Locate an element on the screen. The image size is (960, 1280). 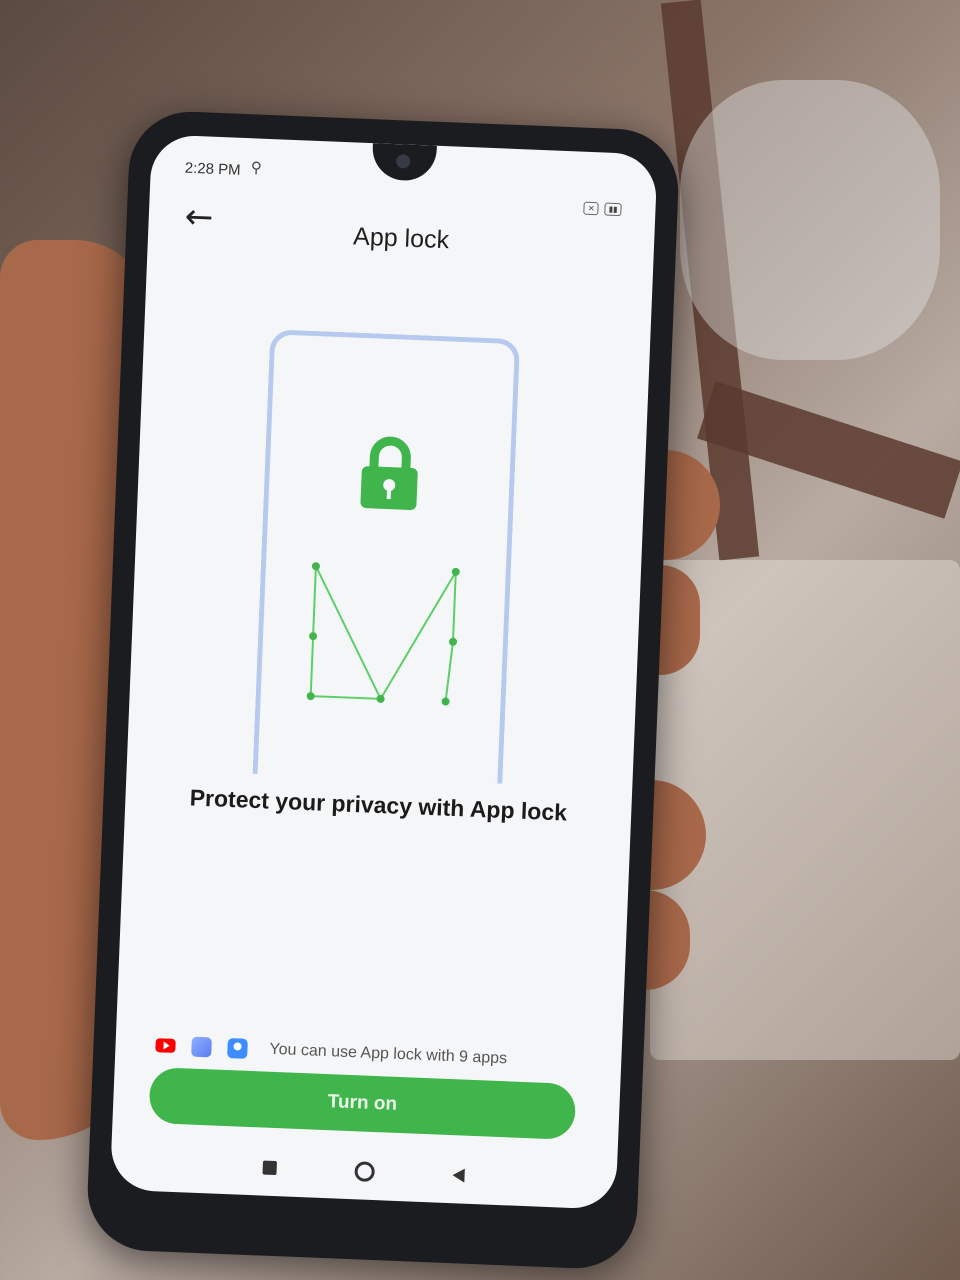
status-time: 2:28 PM is located at coordinates (212, 169).